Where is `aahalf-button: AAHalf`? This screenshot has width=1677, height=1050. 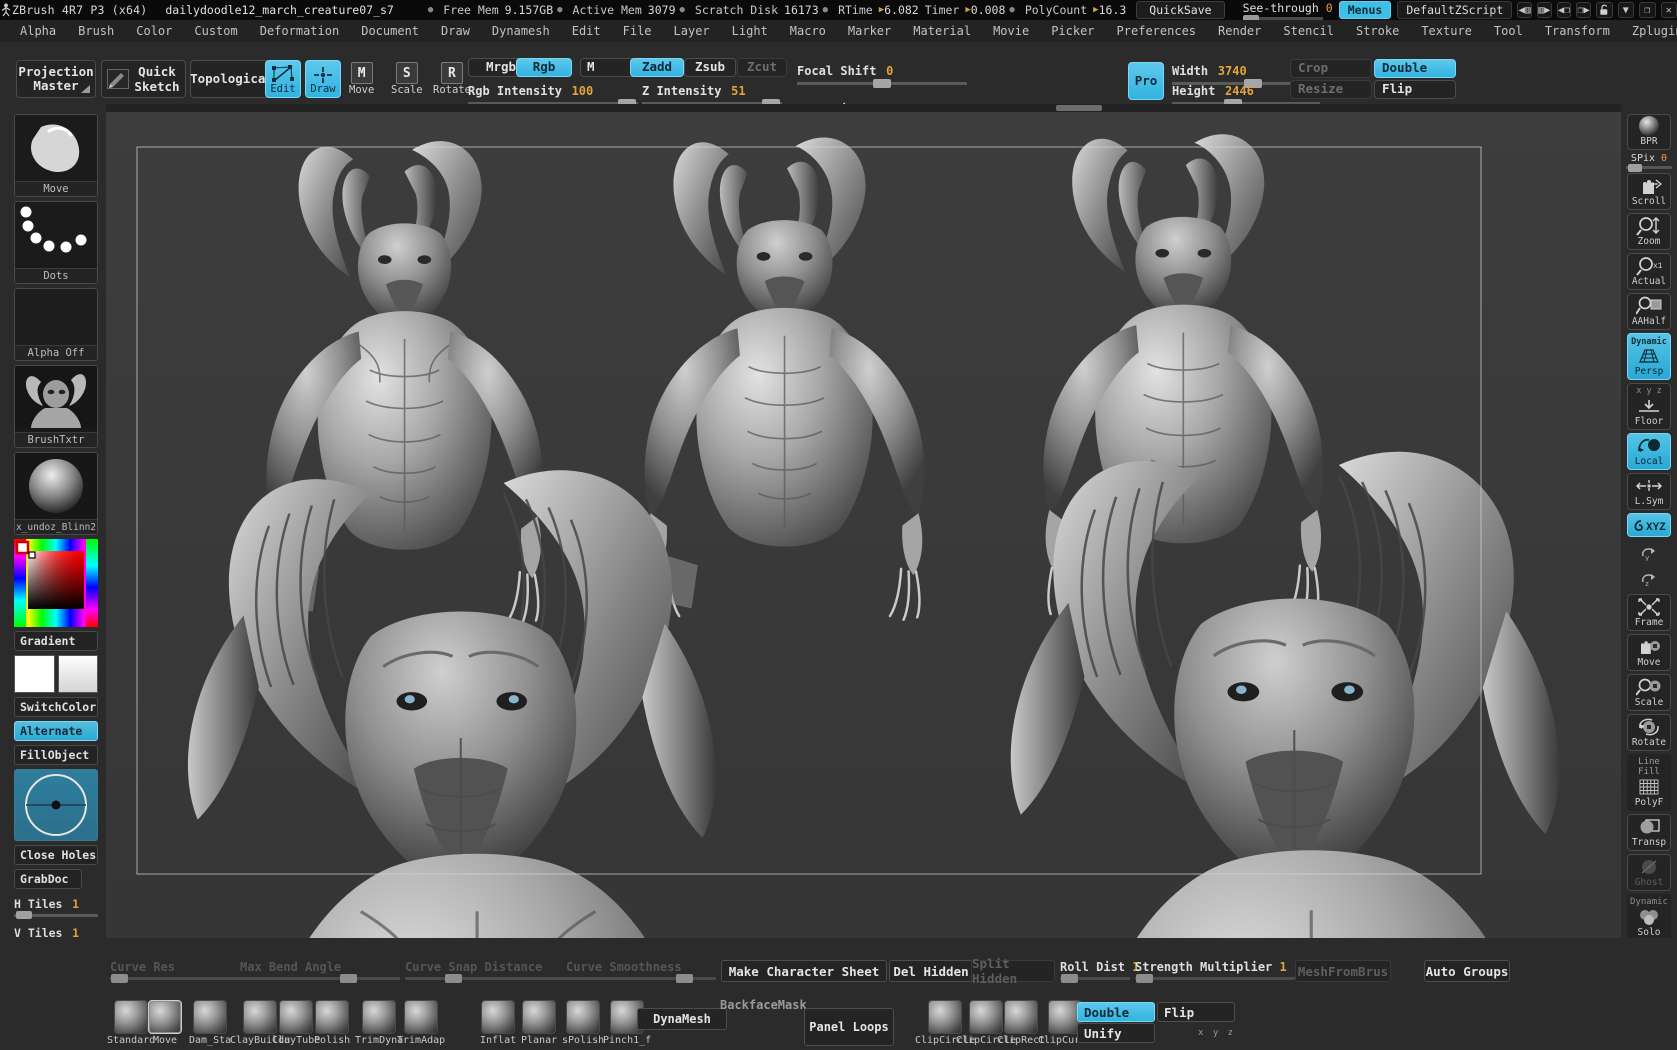 aahalf-button: AAHalf is located at coordinates (1649, 311).